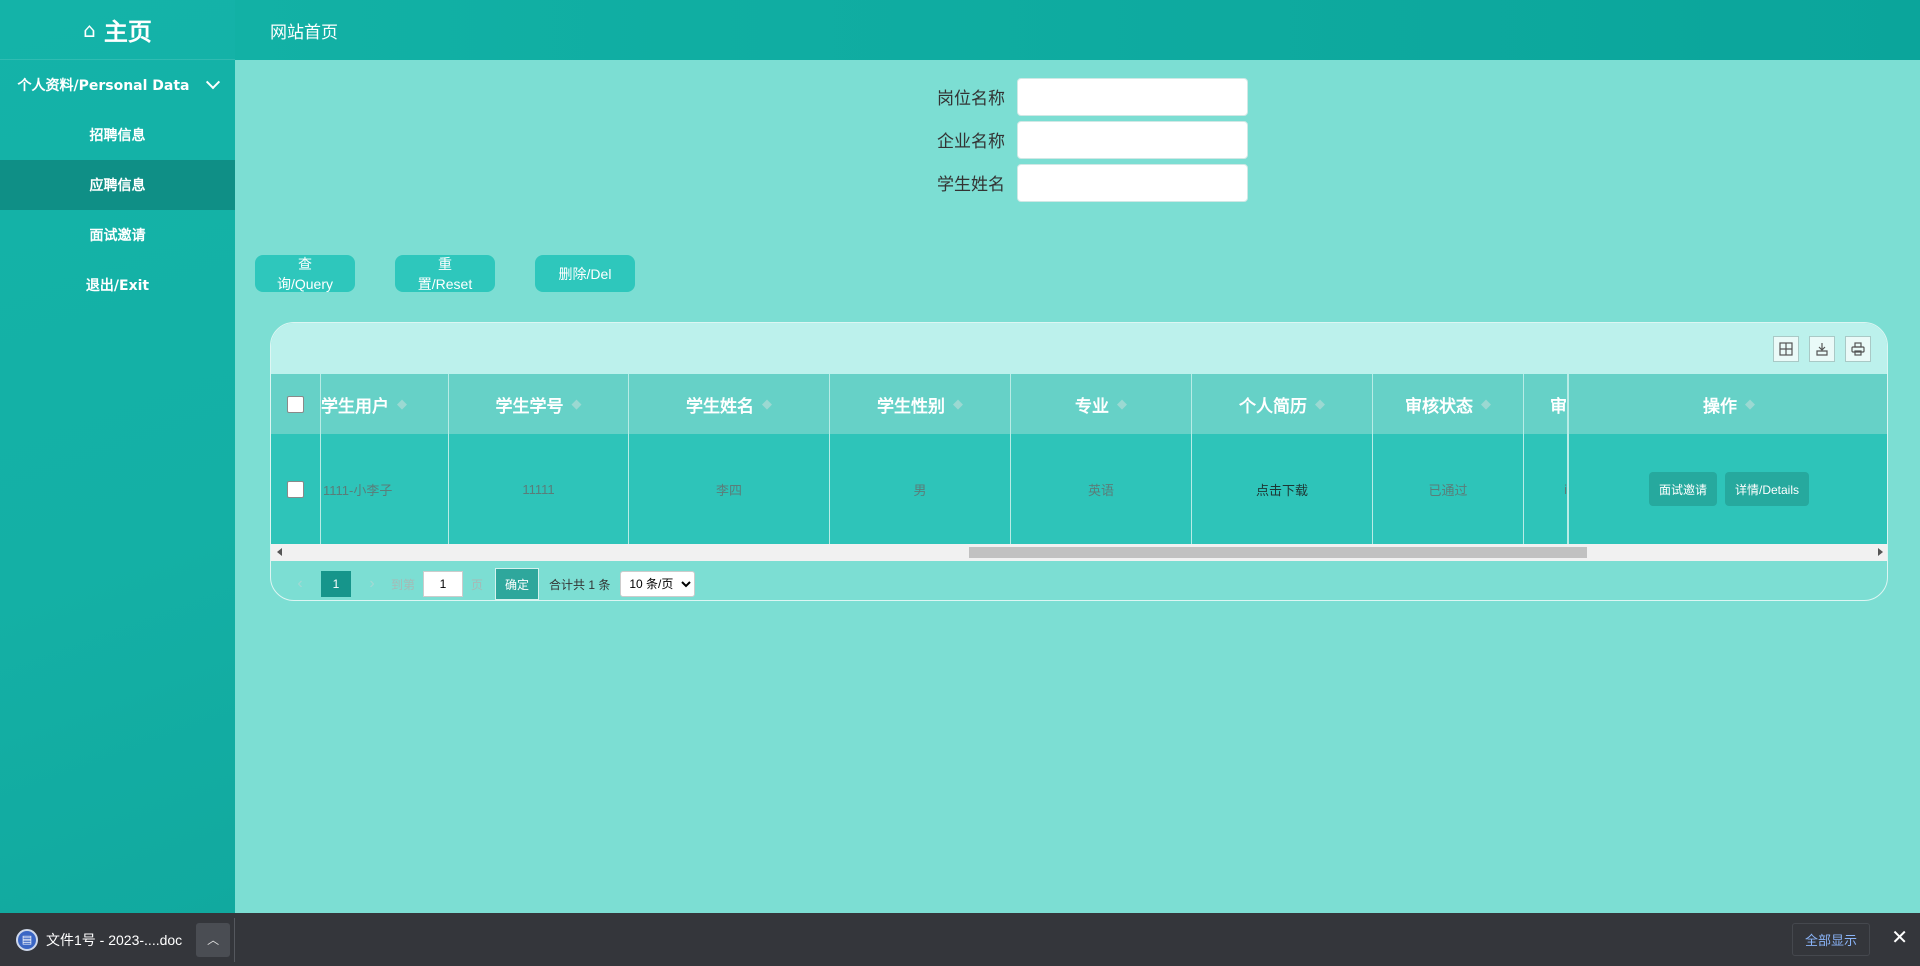 This screenshot has width=1920, height=966. Describe the element at coordinates (720, 406) in the screenshot. I see `col-header-label: 学生姓名` at that location.